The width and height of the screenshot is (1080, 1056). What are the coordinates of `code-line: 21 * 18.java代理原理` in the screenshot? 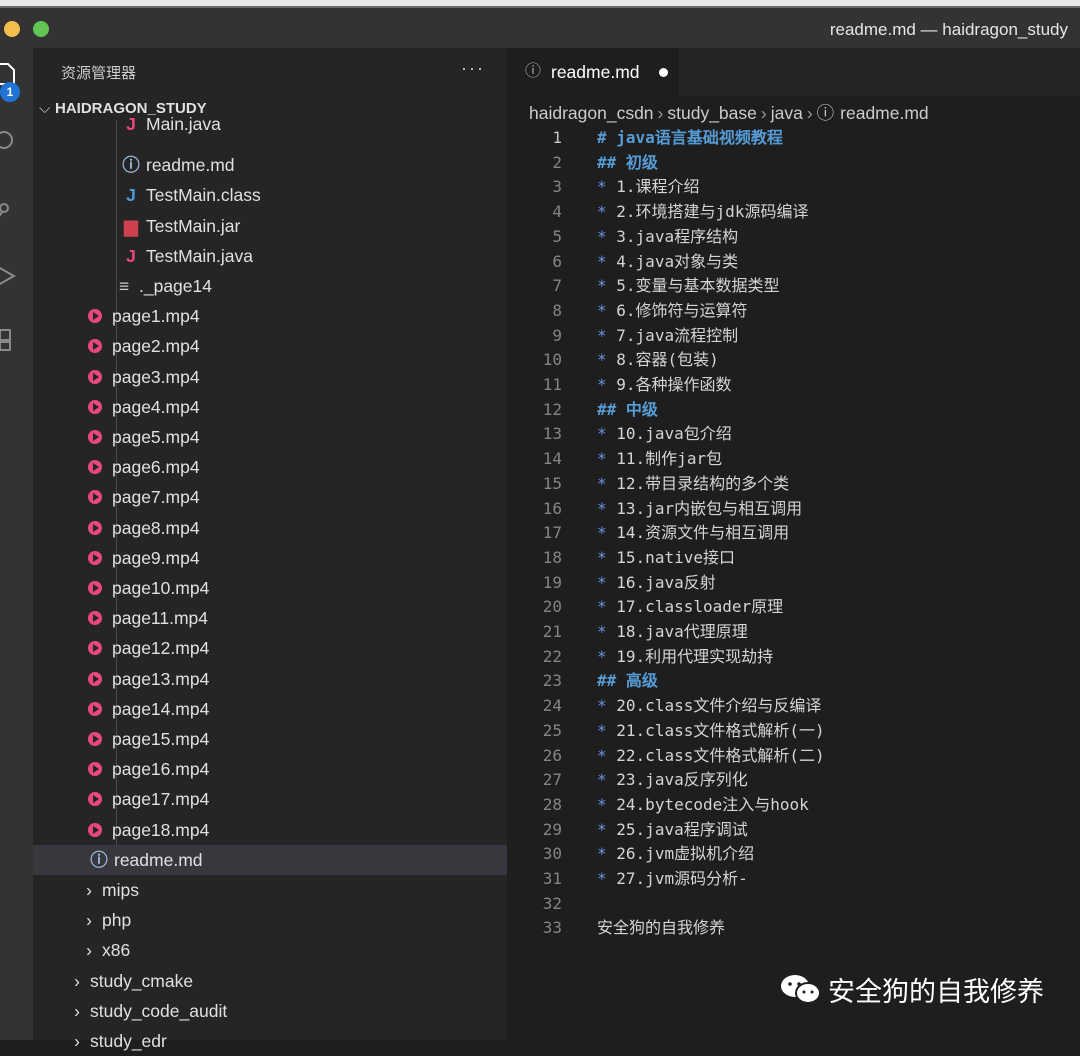 It's located at (793, 632).